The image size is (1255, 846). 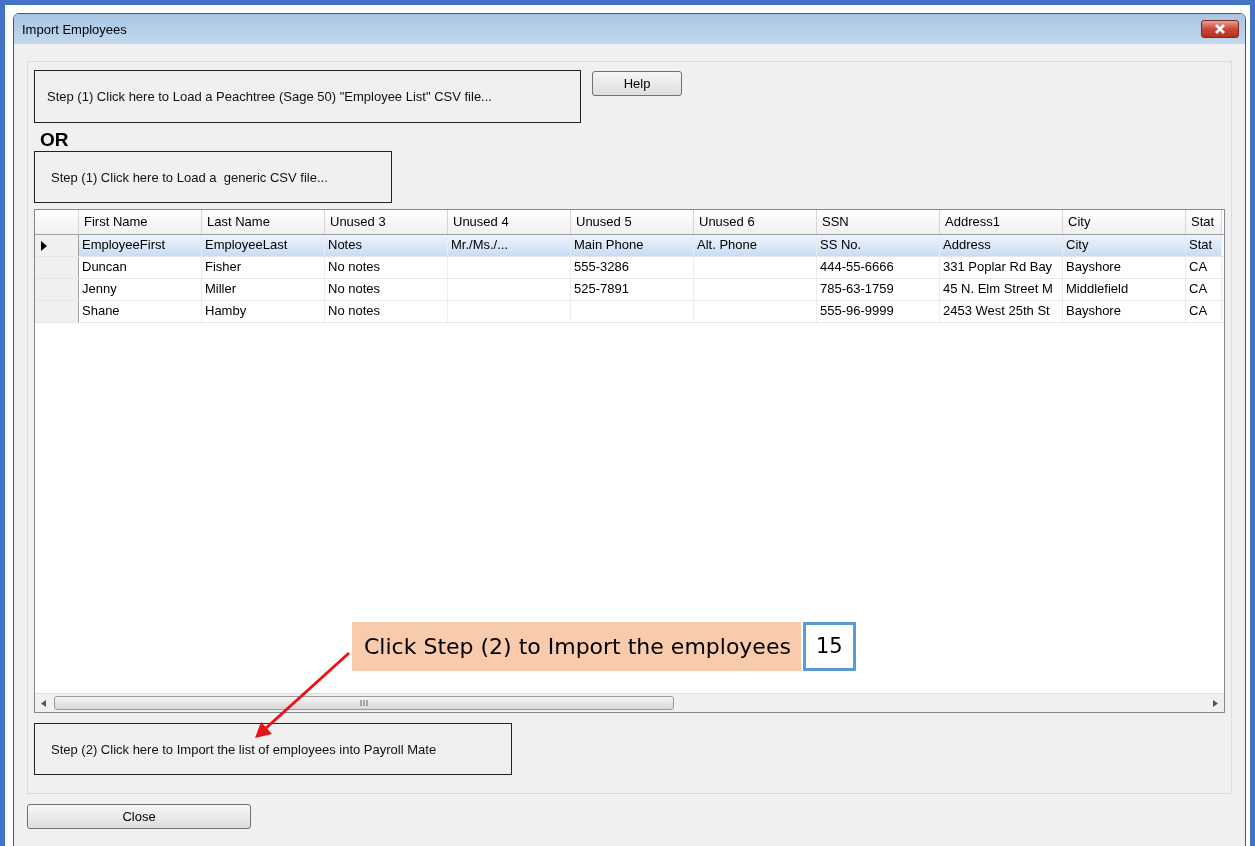 I want to click on table-cell: Jenny, so click(x=99, y=288).